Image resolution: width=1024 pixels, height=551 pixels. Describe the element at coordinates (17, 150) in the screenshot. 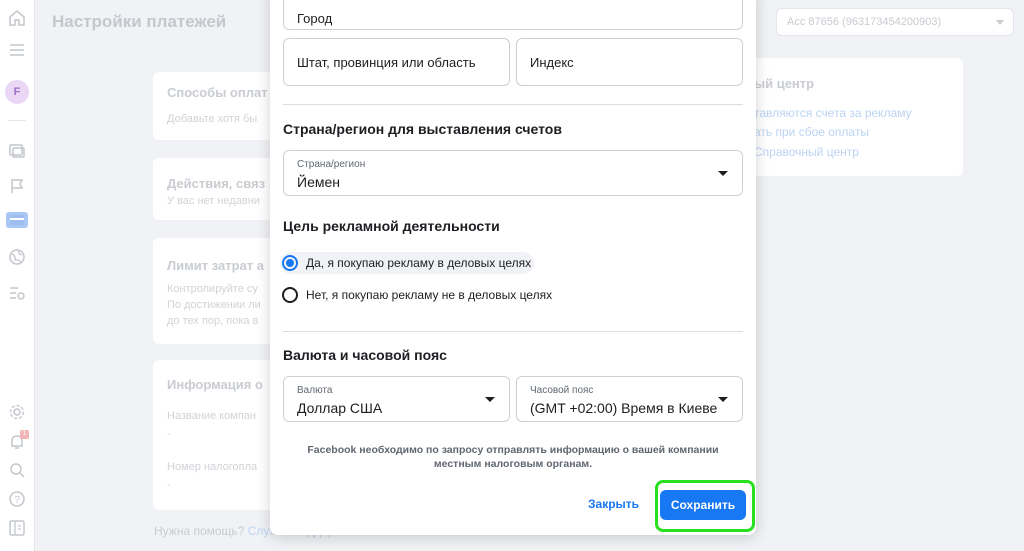

I see `ads-manager-icon` at that location.